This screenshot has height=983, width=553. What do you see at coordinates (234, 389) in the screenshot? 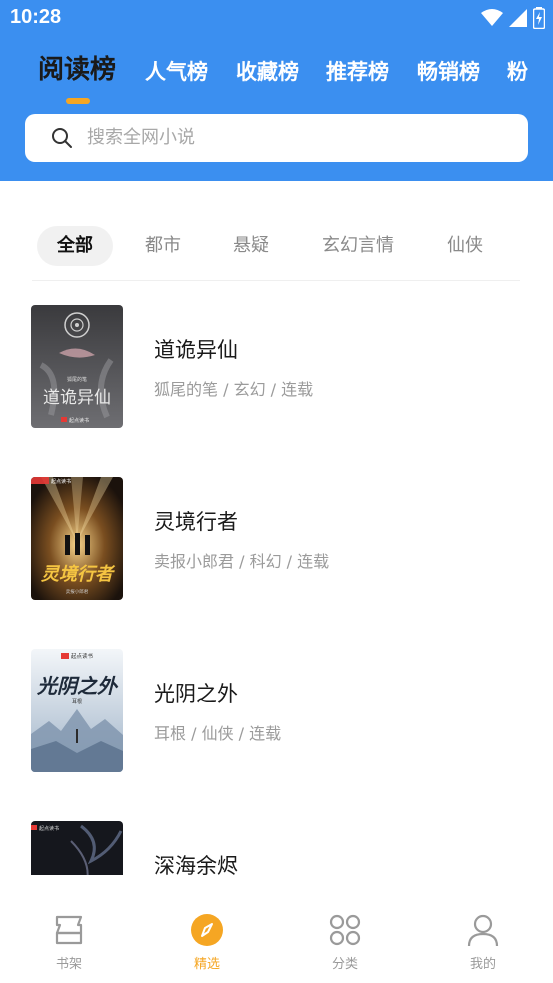
I see `book-meta: 狐尾的笔 / 玄幻 / 连载` at bounding box center [234, 389].